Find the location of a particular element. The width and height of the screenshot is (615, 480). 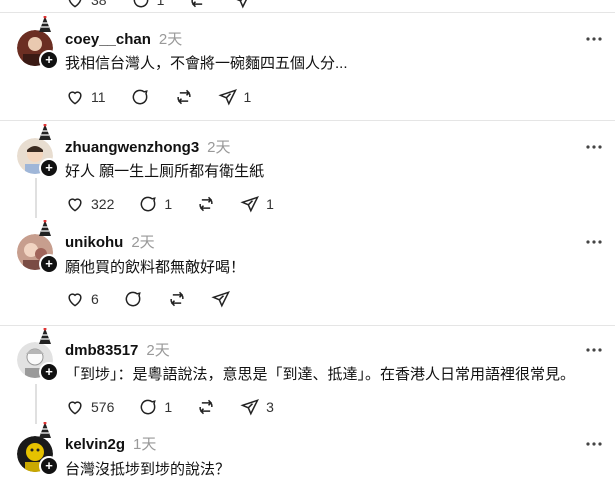

username: coey__chan is located at coordinates (108, 39).